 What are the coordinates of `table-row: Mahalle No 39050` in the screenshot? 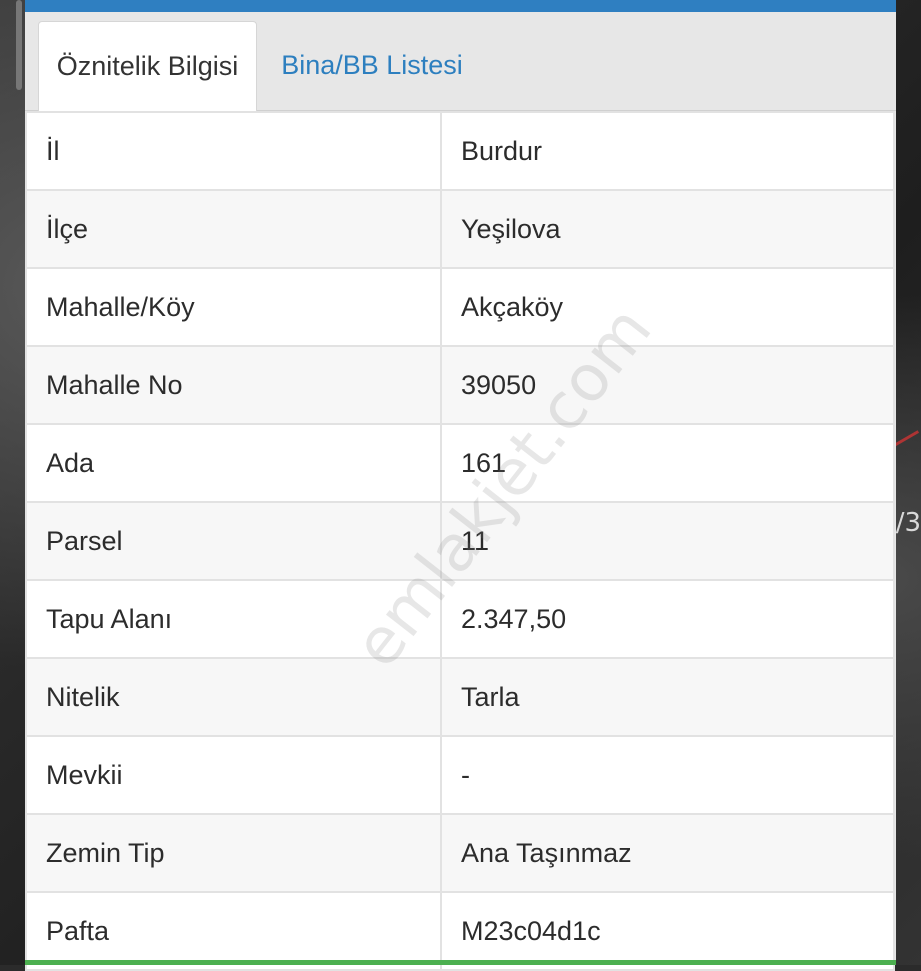 It's located at (460, 385).